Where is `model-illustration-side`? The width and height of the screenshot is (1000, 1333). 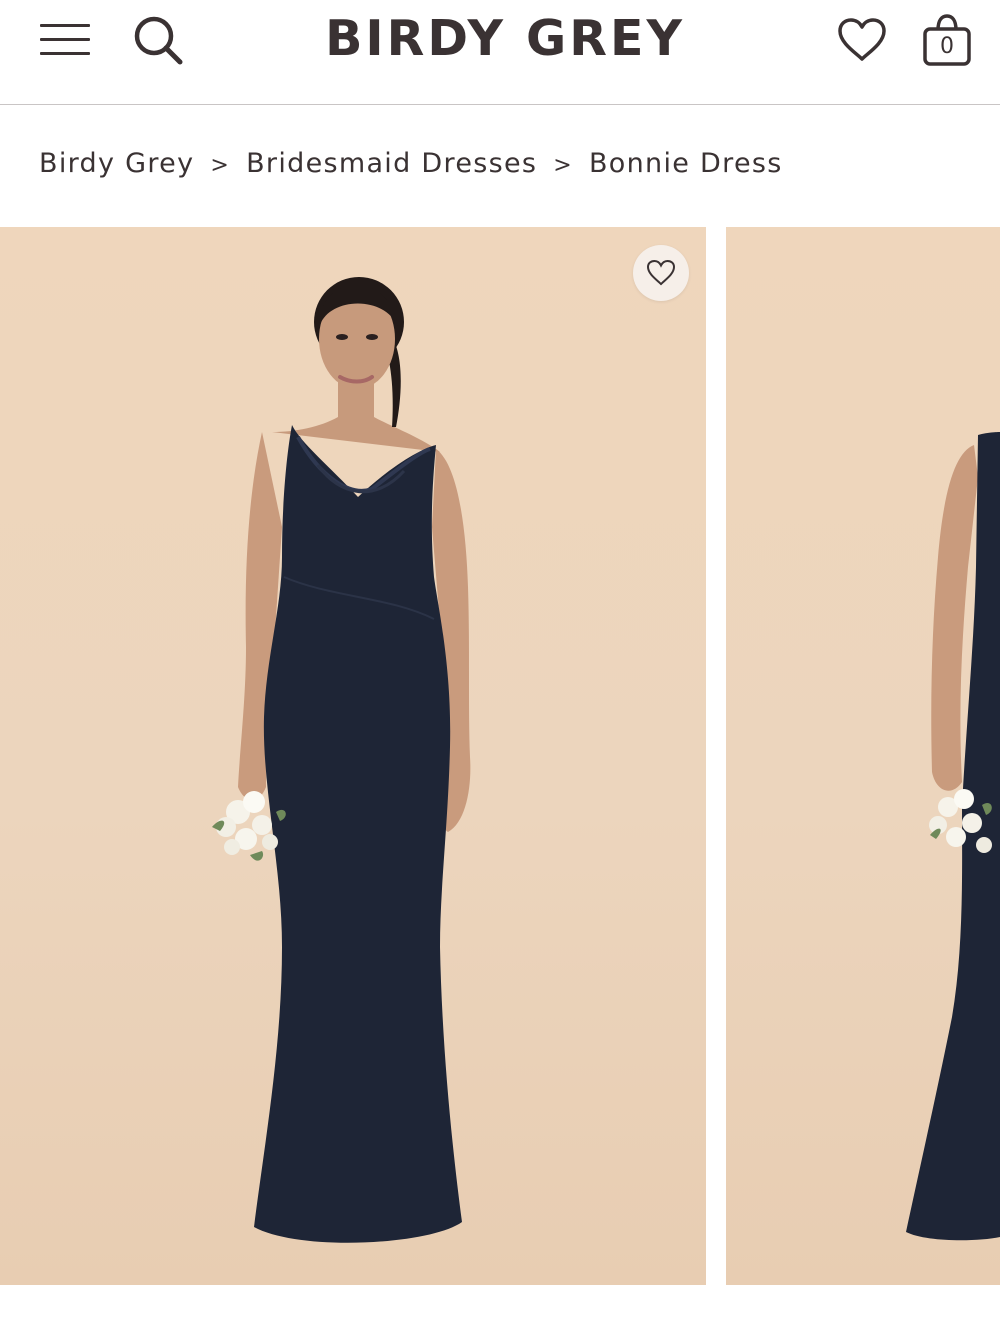 model-illustration-side is located at coordinates (953, 836).